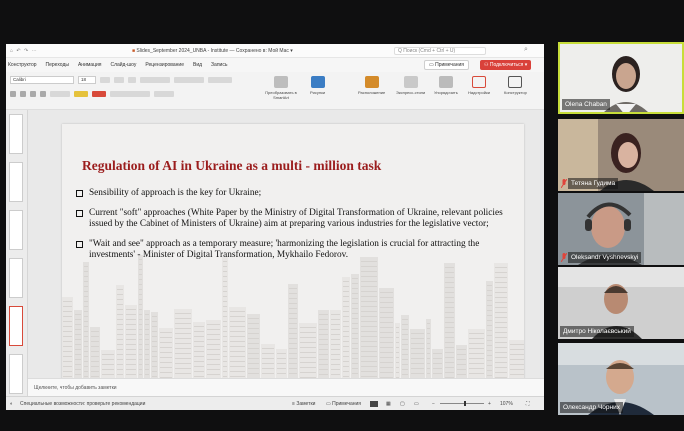 The height and width of the screenshot is (431, 684). Describe the element at coordinates (506, 65) in the screenshot. I see `connect-button: ⚇ Подключиться ▾` at that location.